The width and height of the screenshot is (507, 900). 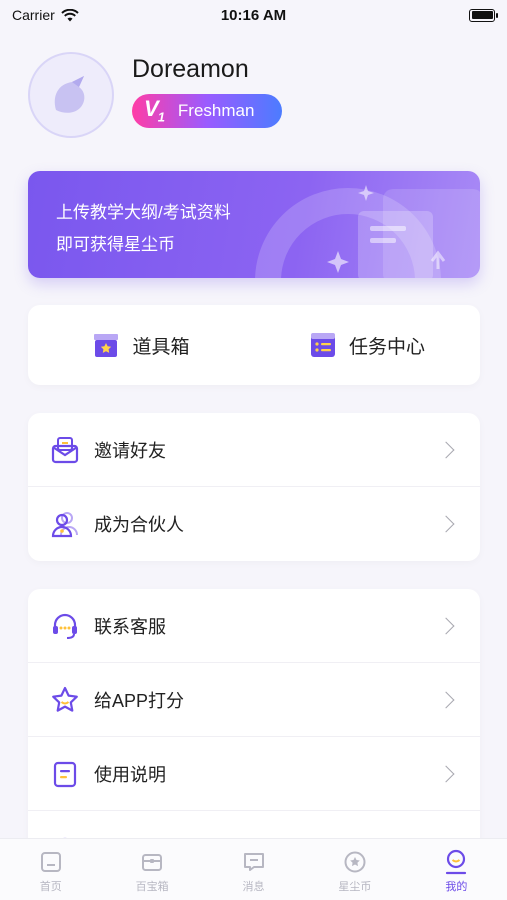 What do you see at coordinates (254, 524) in the screenshot?
I see `menu-item-become-partner: 成为合伙人` at bounding box center [254, 524].